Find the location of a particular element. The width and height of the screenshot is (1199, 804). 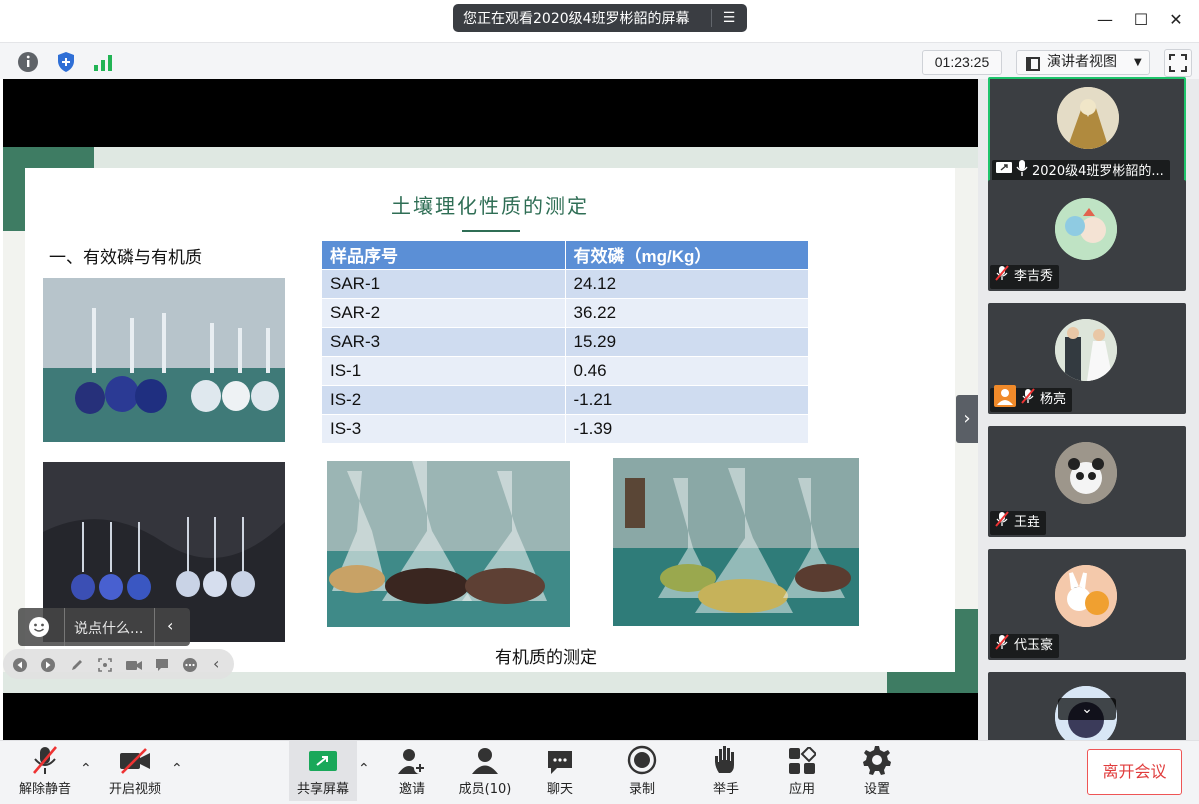

pen-icon is located at coordinates (77, 664).